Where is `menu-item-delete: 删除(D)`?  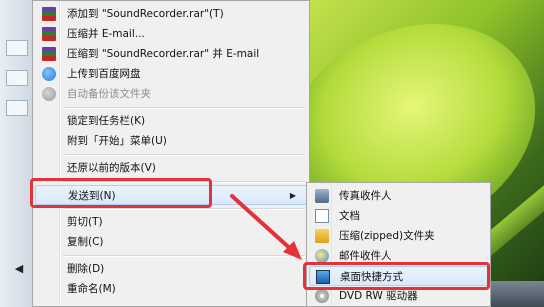
menu-item-delete: 删除(D) is located at coordinates (171, 269).